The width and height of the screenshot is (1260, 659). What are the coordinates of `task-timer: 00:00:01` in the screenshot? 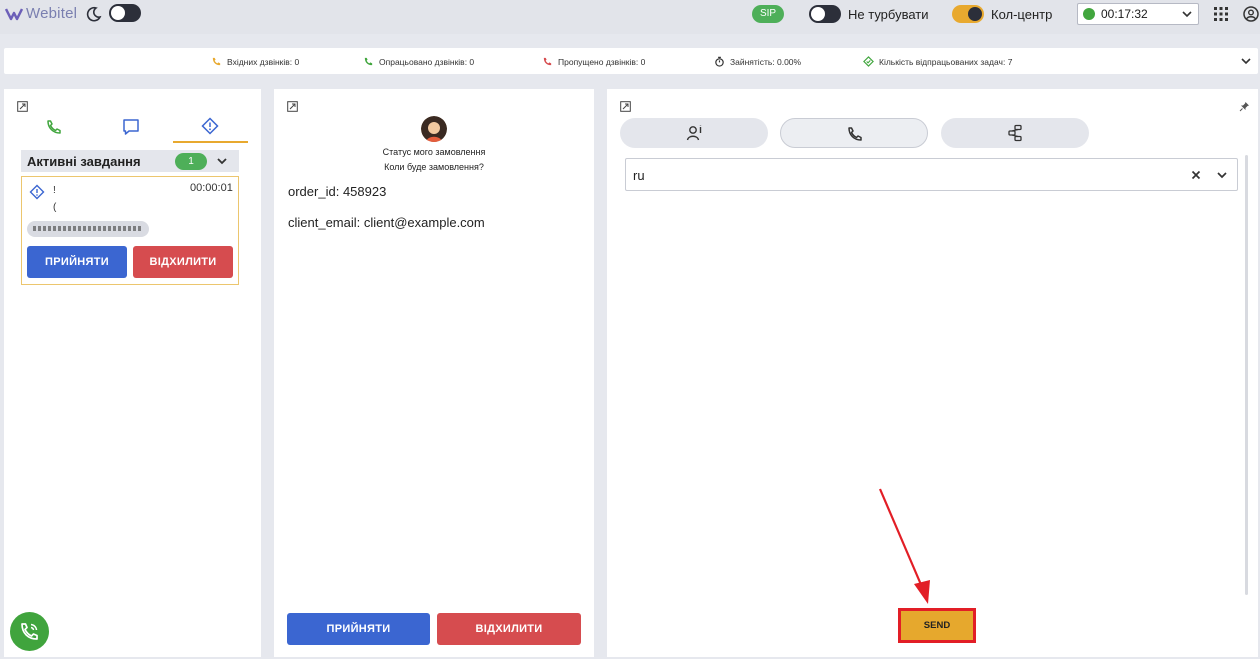 It's located at (211, 188).